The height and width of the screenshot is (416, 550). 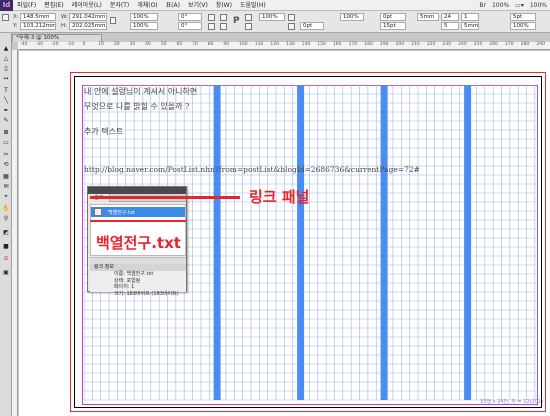 I want to click on ruler-label: 80, so click(x=210, y=44).